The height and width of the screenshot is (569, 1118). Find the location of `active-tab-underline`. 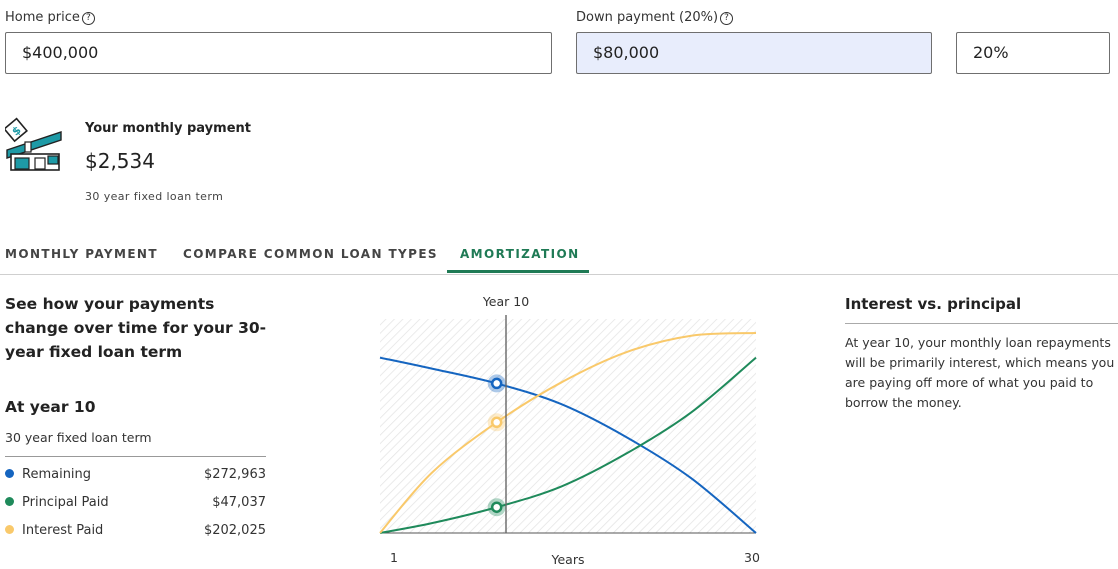

active-tab-underline is located at coordinates (518, 271).